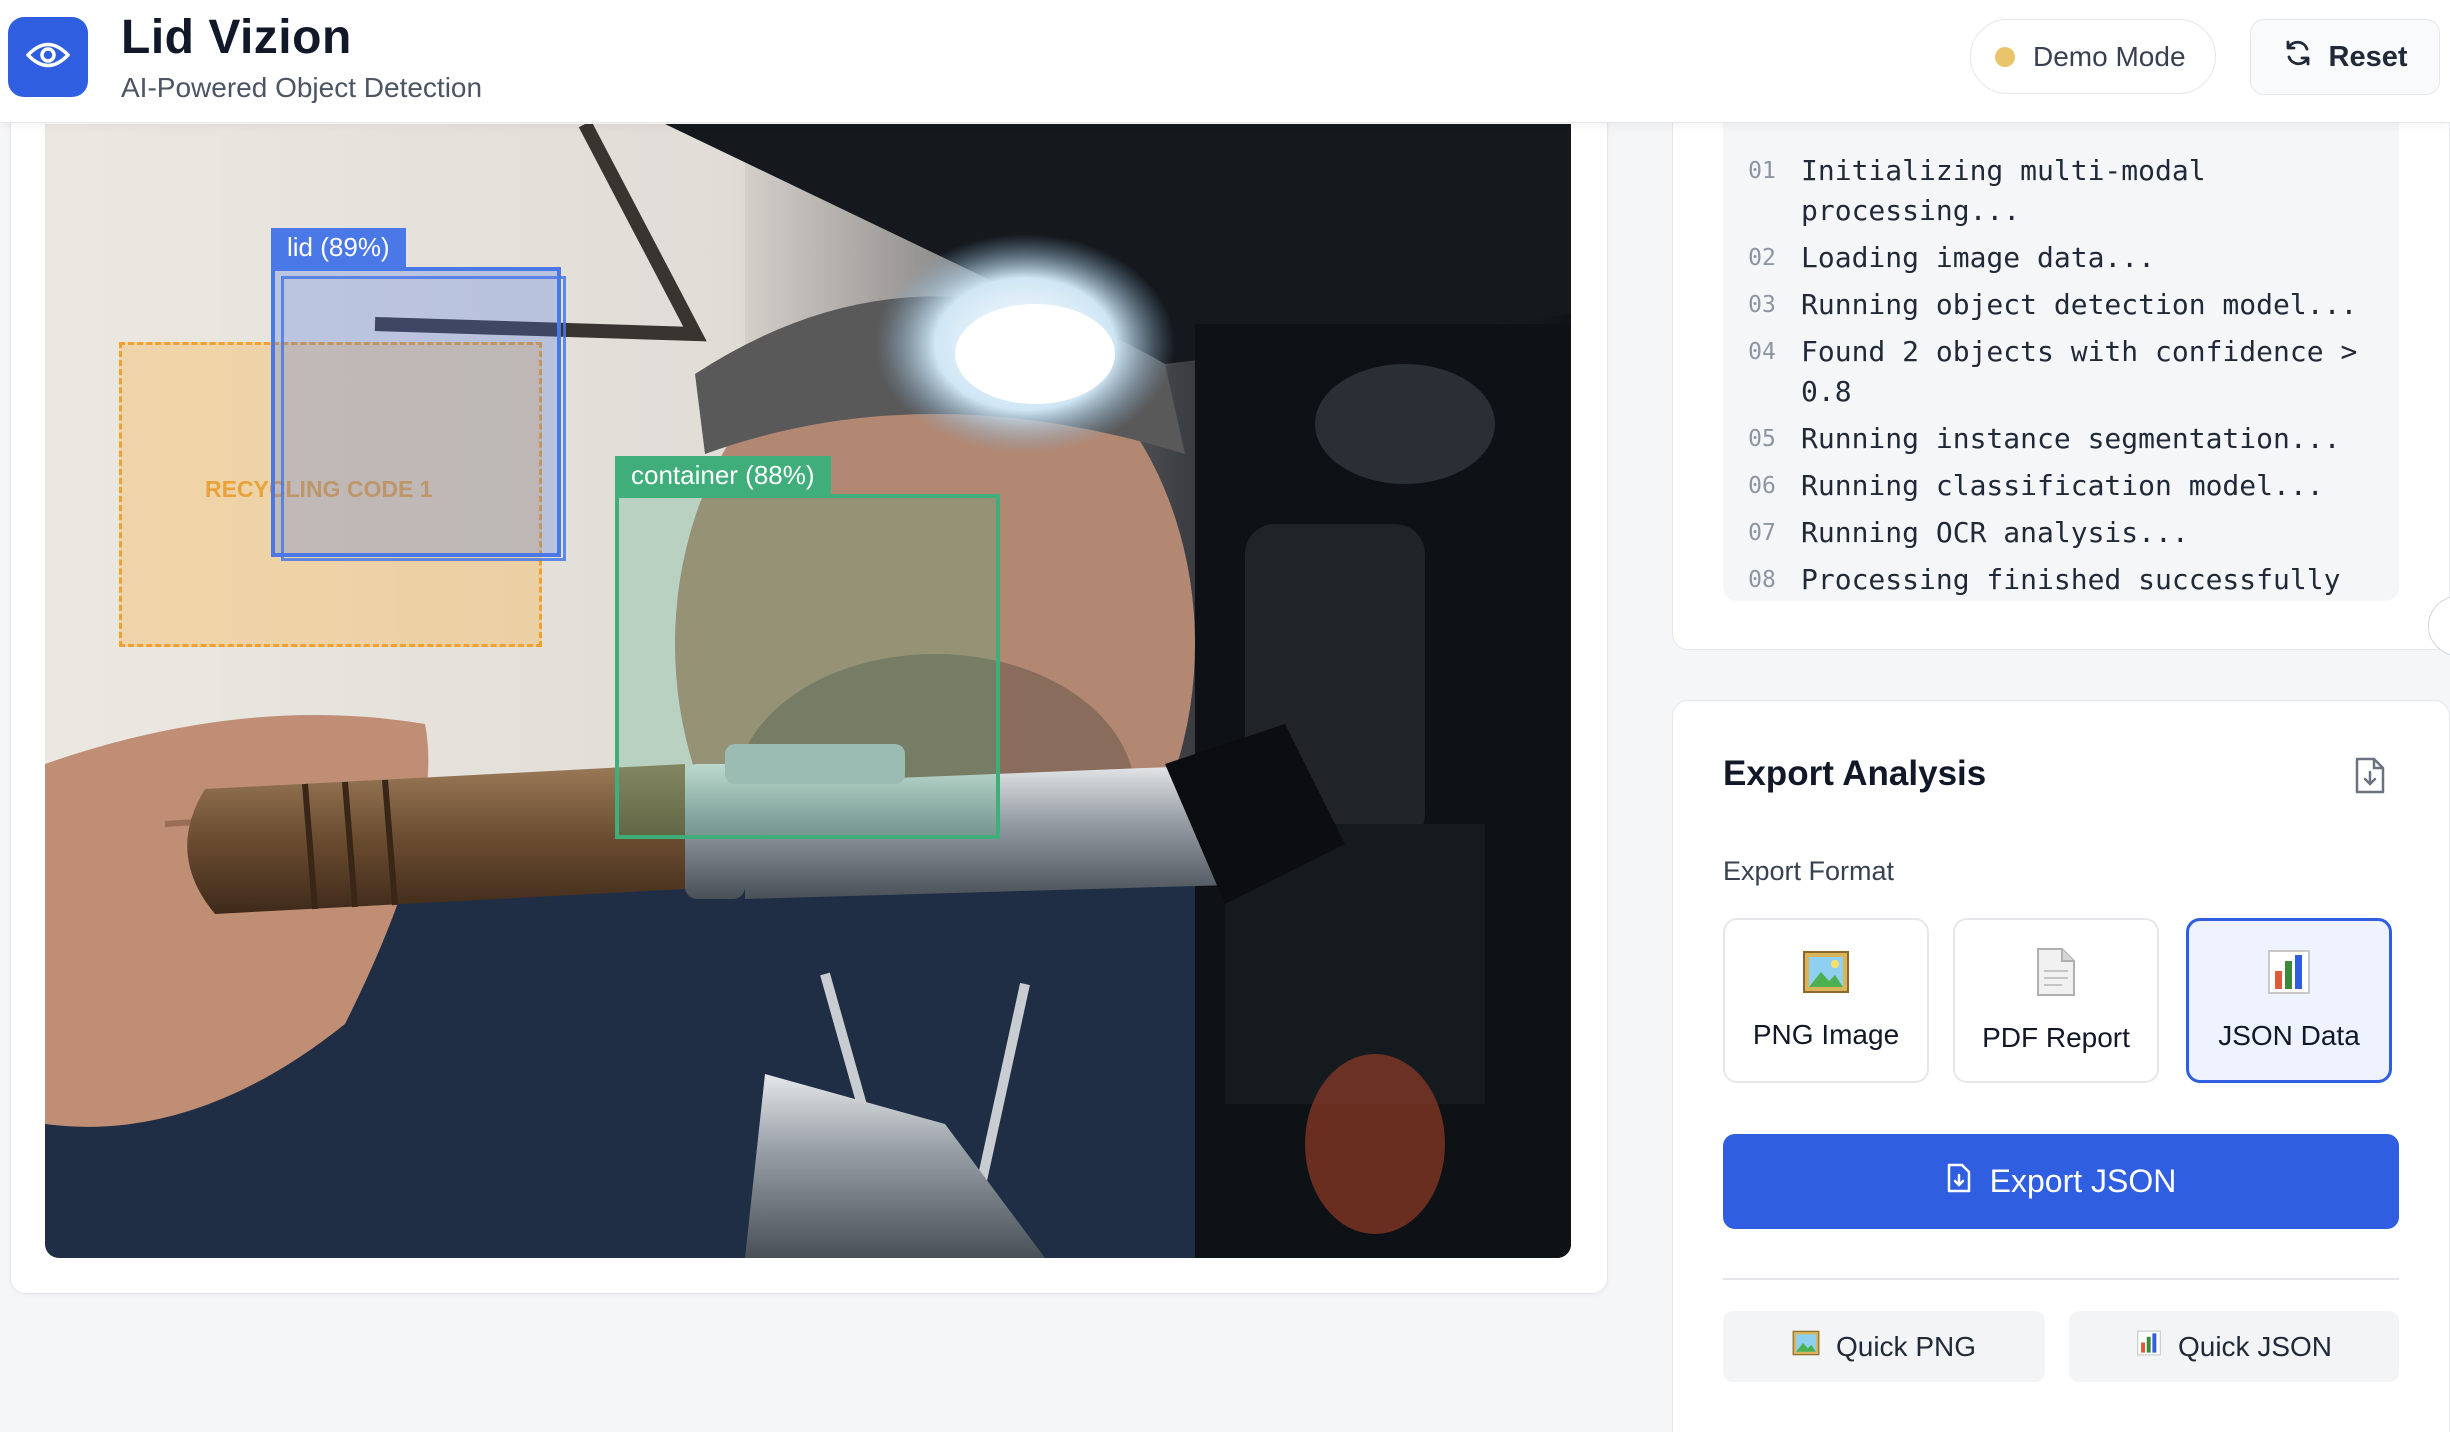 The height and width of the screenshot is (1432, 2450). Describe the element at coordinates (2298, 57) in the screenshot. I see `refresh-icon` at that location.